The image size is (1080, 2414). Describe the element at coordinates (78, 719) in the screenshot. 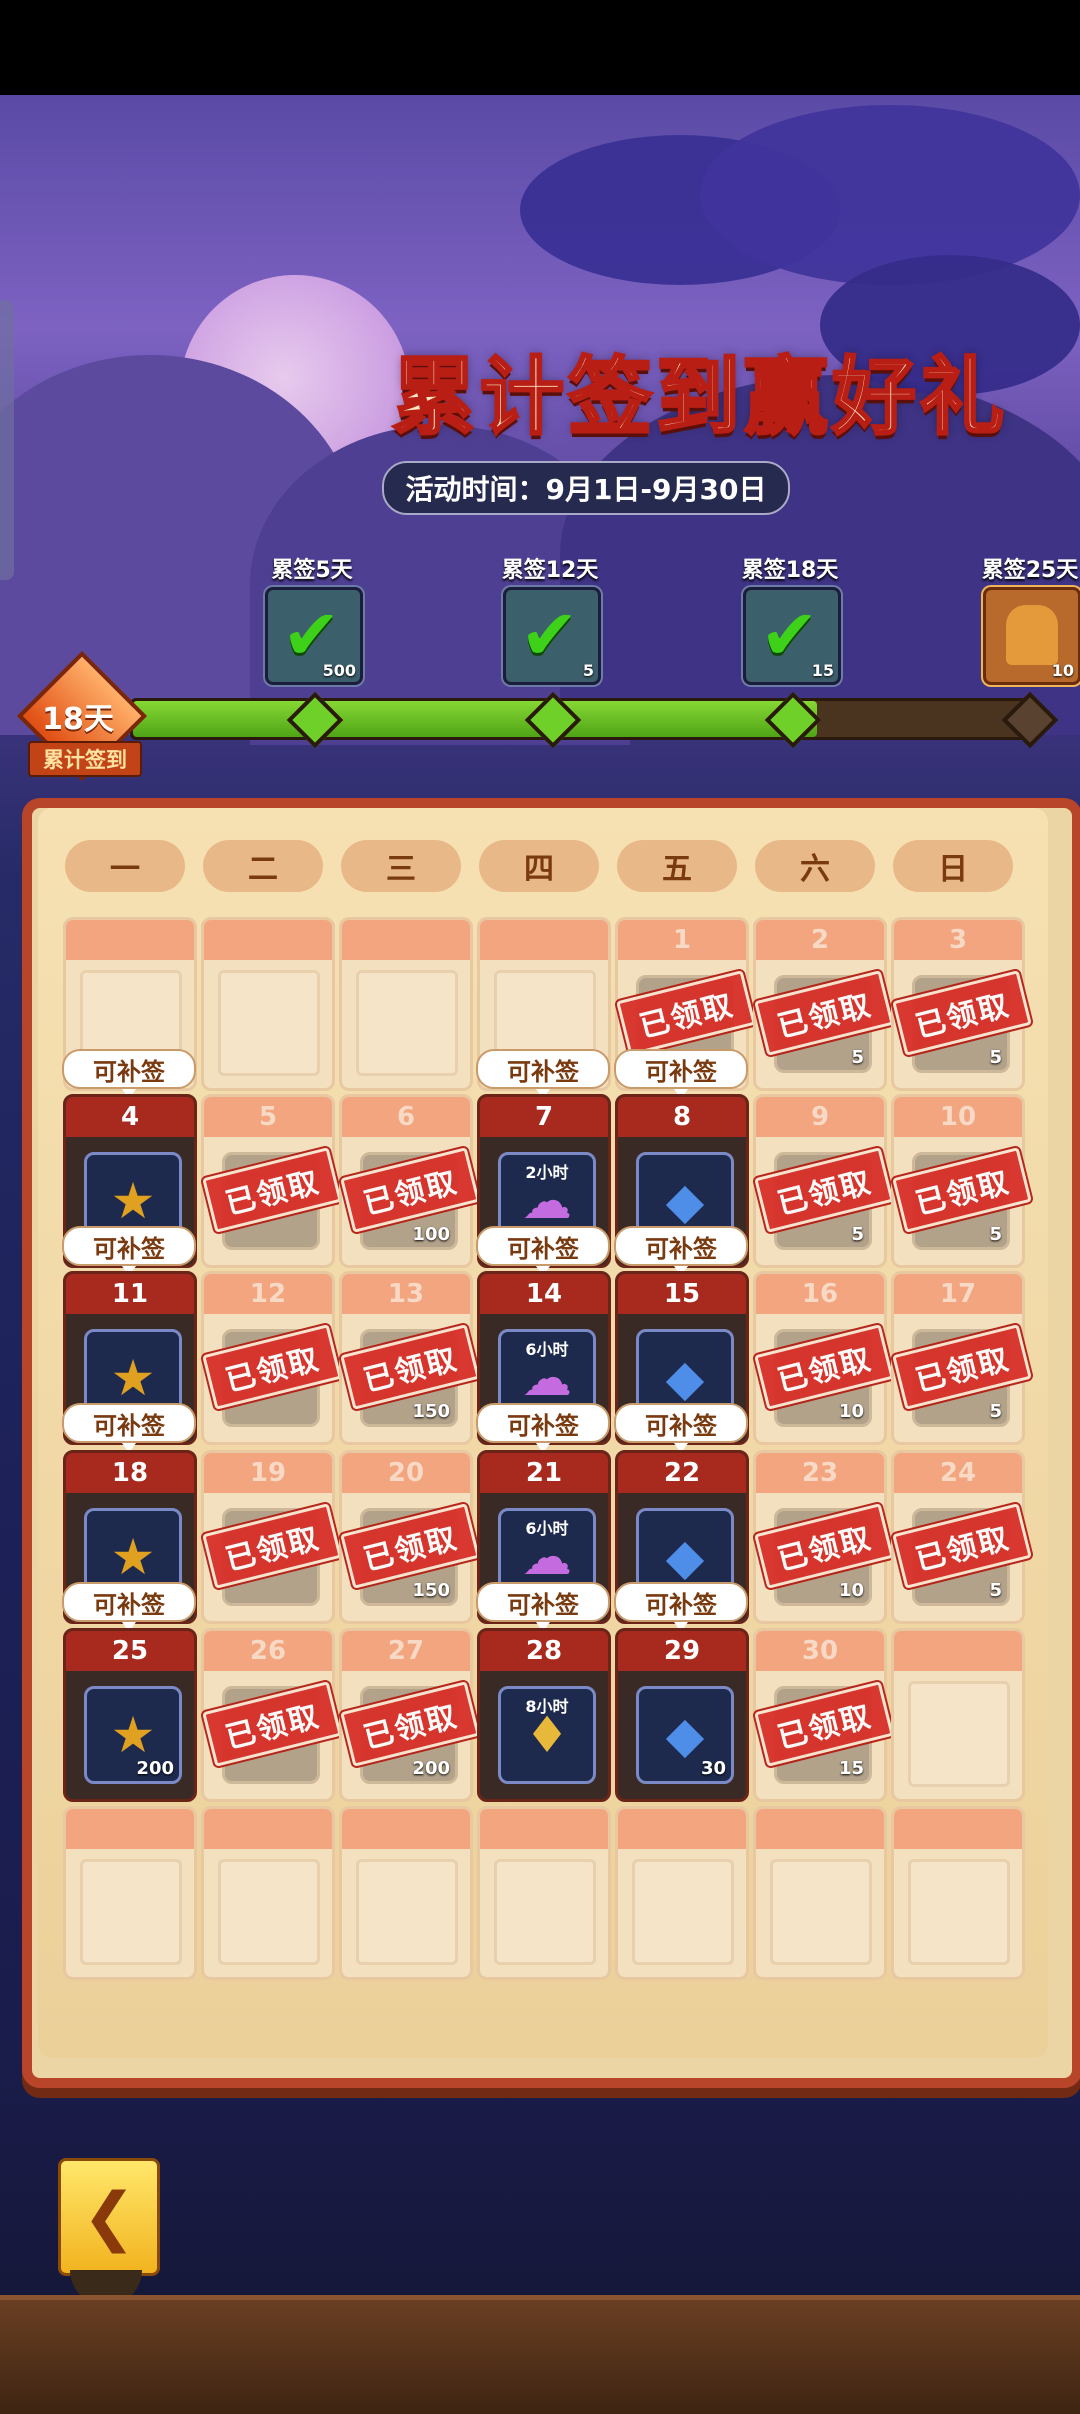

I see `days-value: 18天` at that location.